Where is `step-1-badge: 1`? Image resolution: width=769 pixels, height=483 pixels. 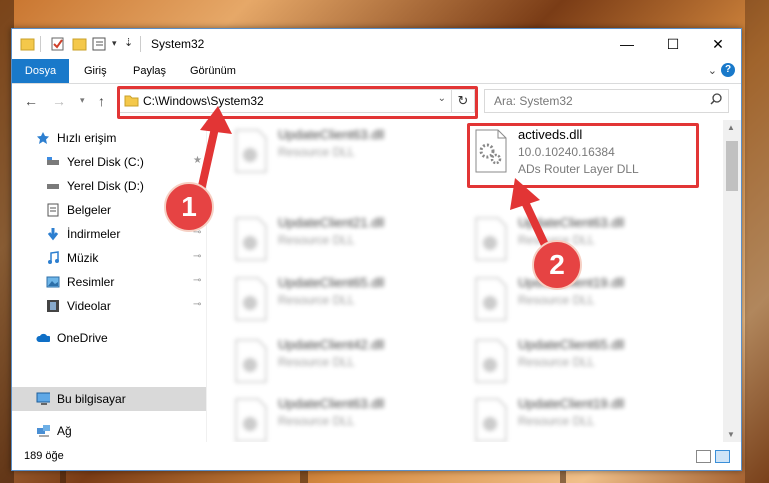
step-1-badge: 1 is located at coordinates (189, 207).